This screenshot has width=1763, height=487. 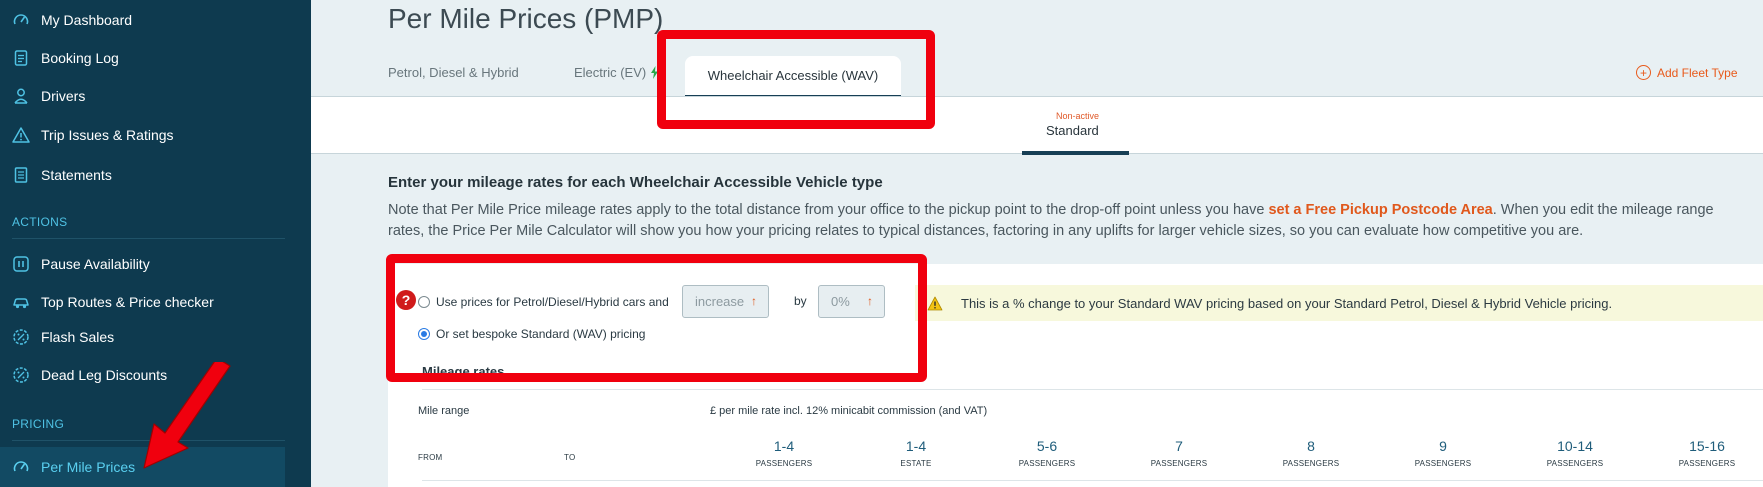 I want to click on mile-range-header: Mile range, so click(x=444, y=411).